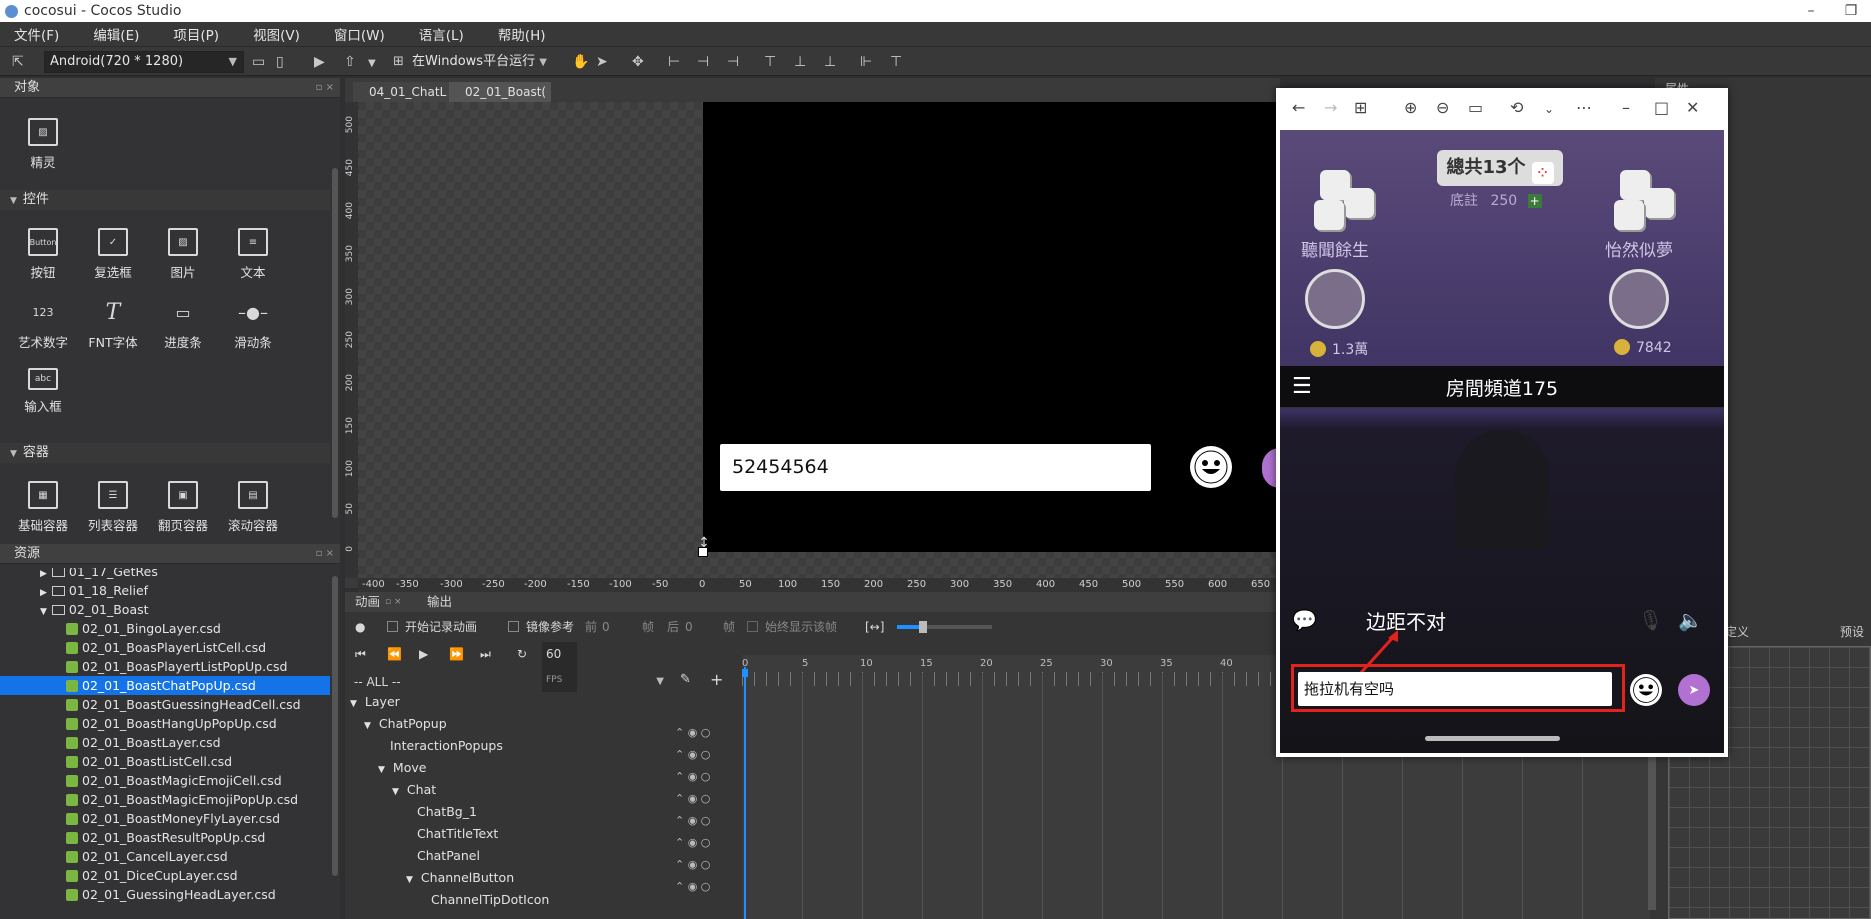  I want to click on widget-listview: ☰ 列表容器, so click(113, 507).